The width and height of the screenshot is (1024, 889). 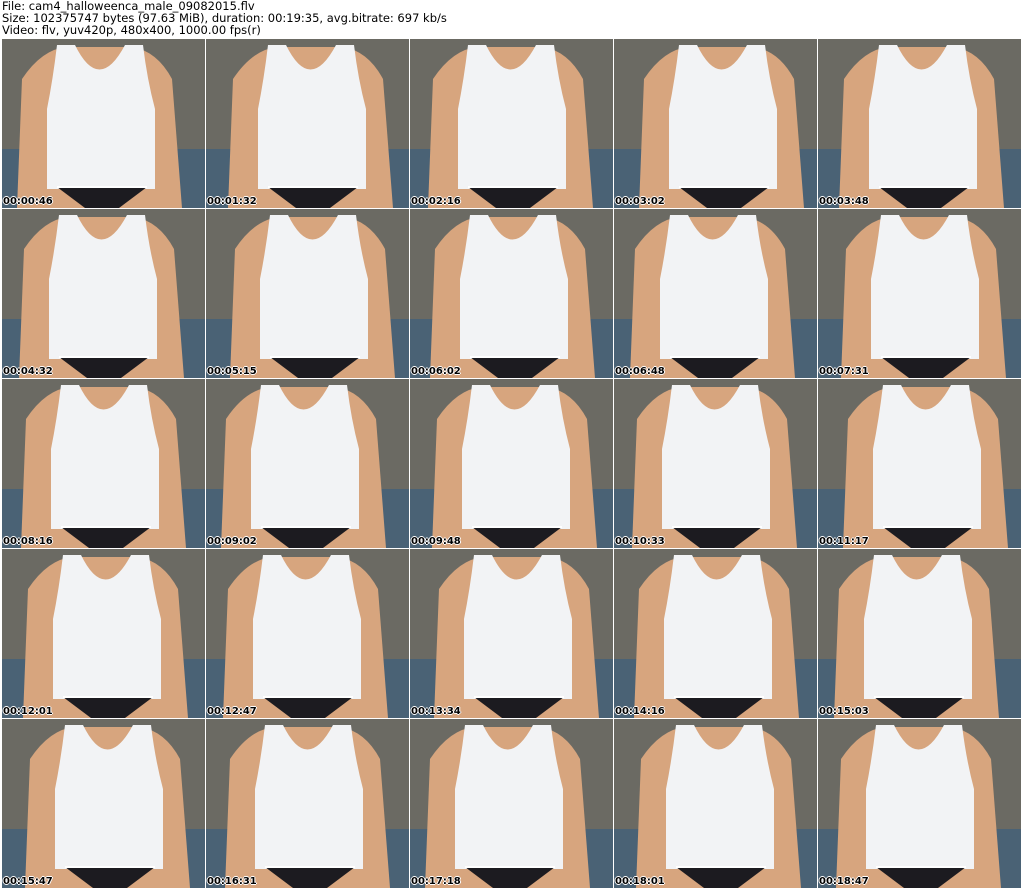 I want to click on timestamp-label: 00:14:16, so click(x=640, y=711).